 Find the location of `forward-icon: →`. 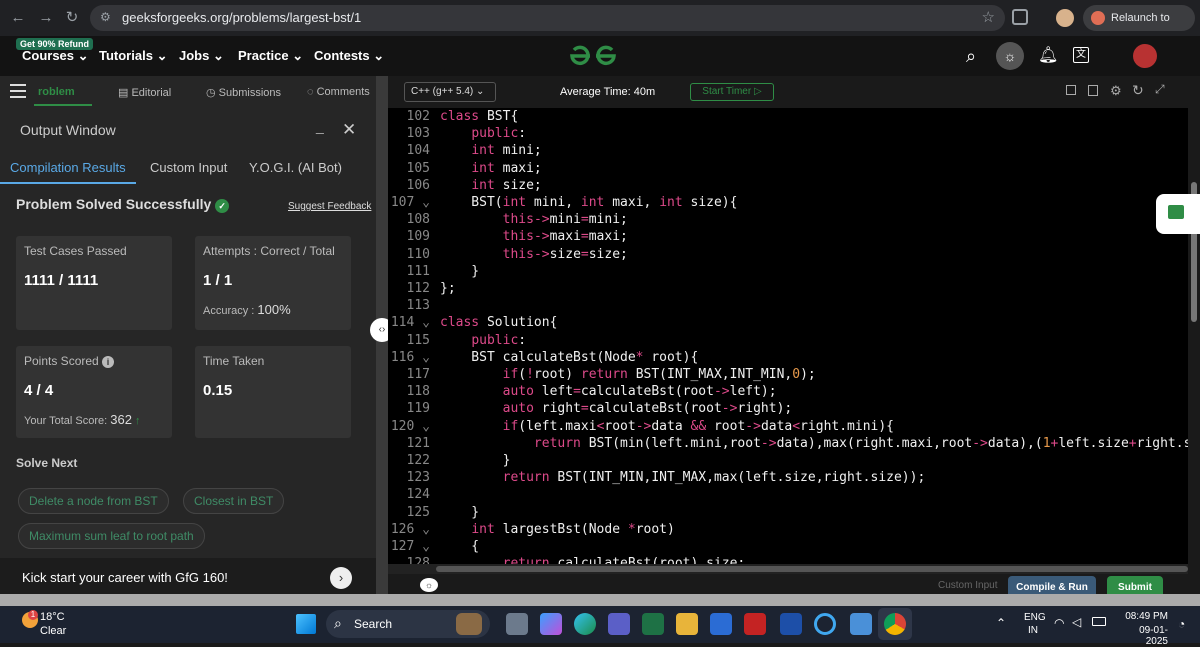

forward-icon: → is located at coordinates (46, 18).